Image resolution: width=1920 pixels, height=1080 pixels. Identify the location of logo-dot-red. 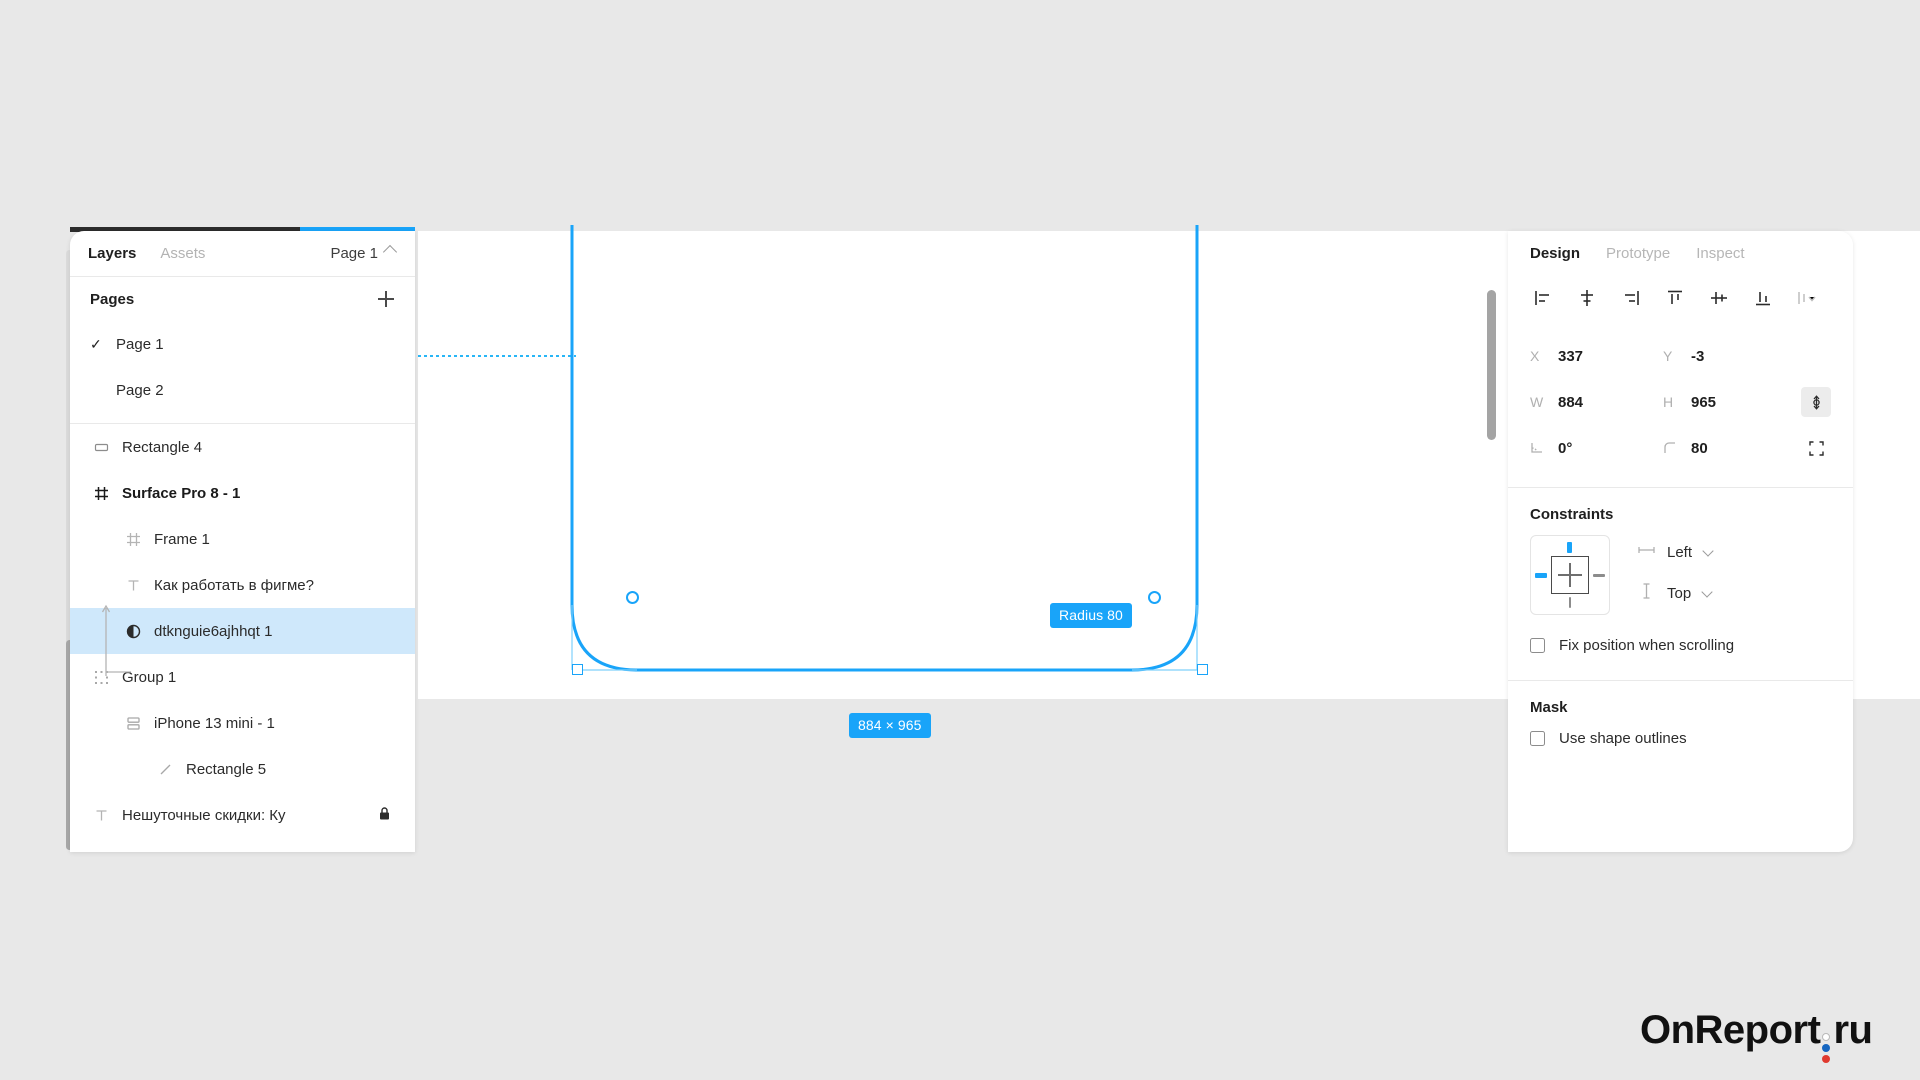
(1826, 1059).